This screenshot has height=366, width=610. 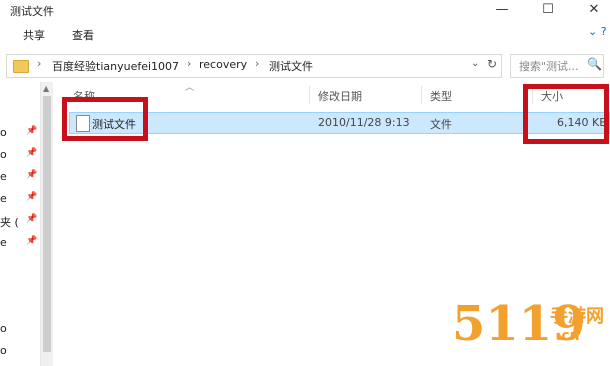 What do you see at coordinates (531, 331) in the screenshot?
I see `watermark-logo: 5119 手游网 .cn` at bounding box center [531, 331].